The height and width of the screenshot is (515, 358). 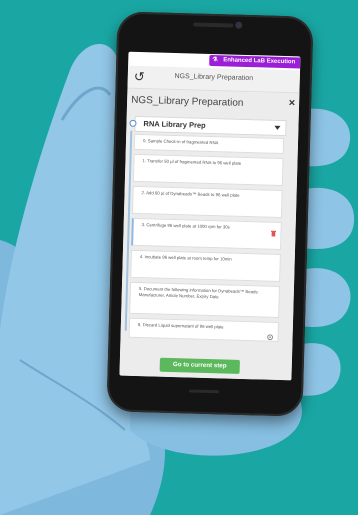 I want to click on section-label: RNA Library Prep, so click(x=174, y=124).